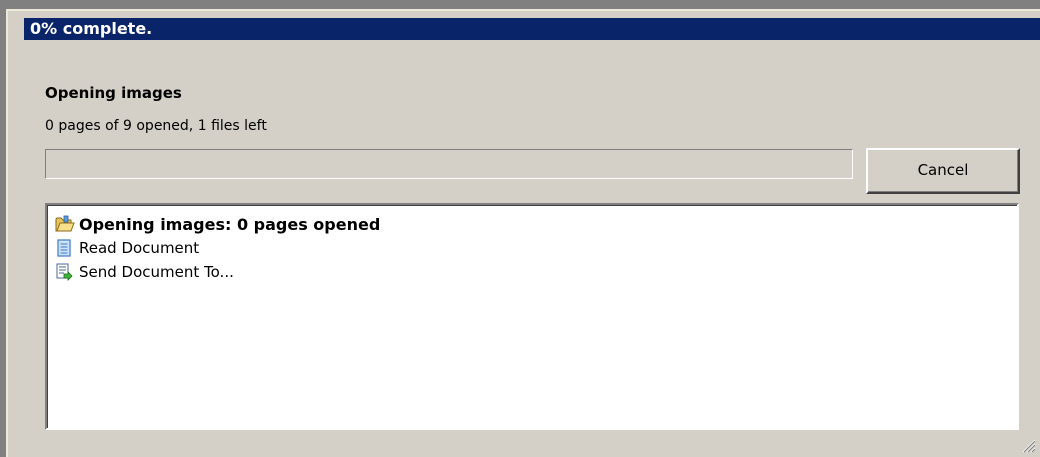 The height and width of the screenshot is (457, 1040). What do you see at coordinates (1027, 444) in the screenshot?
I see `resize-grip-icon` at bounding box center [1027, 444].